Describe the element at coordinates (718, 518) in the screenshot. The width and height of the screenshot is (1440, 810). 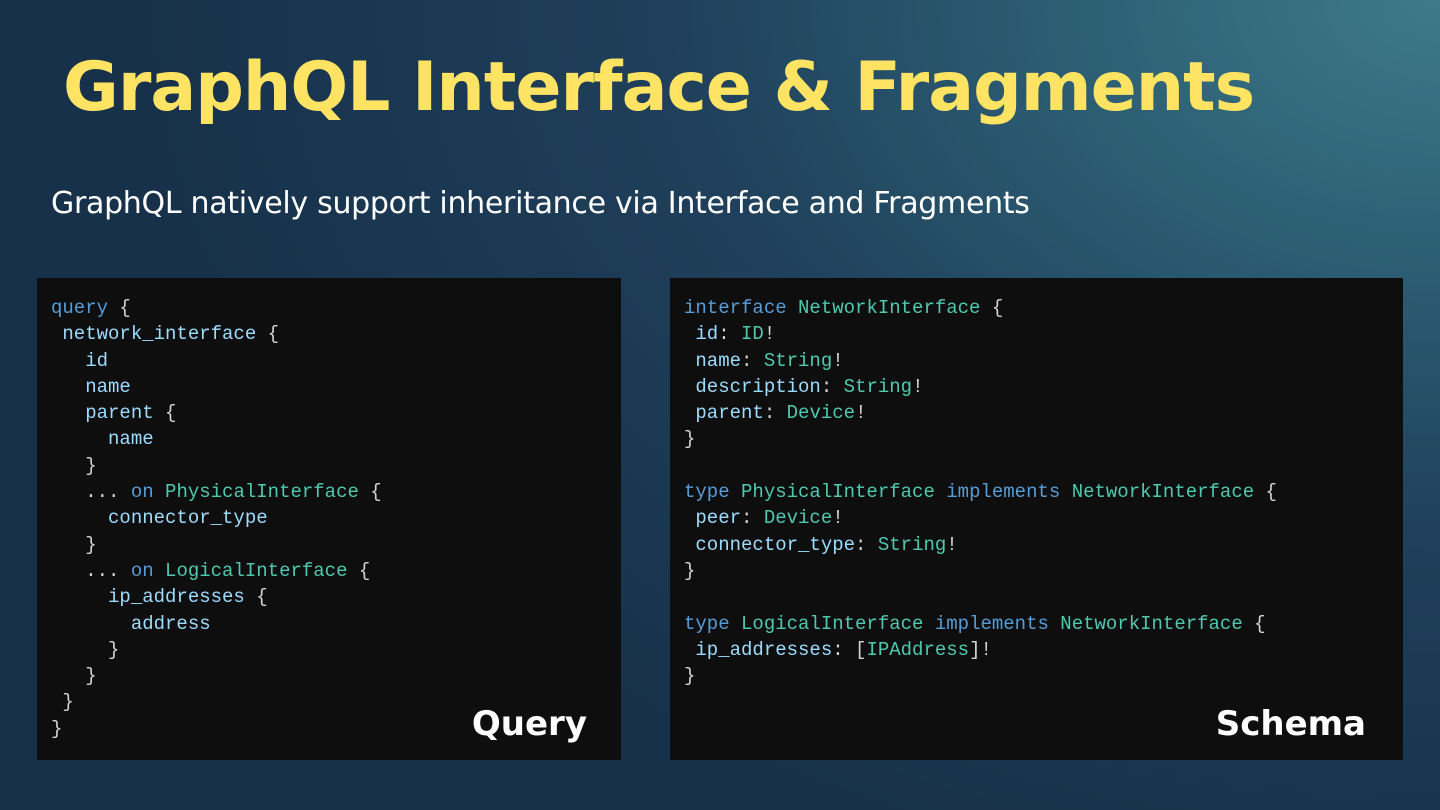
I see `code-token-field: peer` at that location.